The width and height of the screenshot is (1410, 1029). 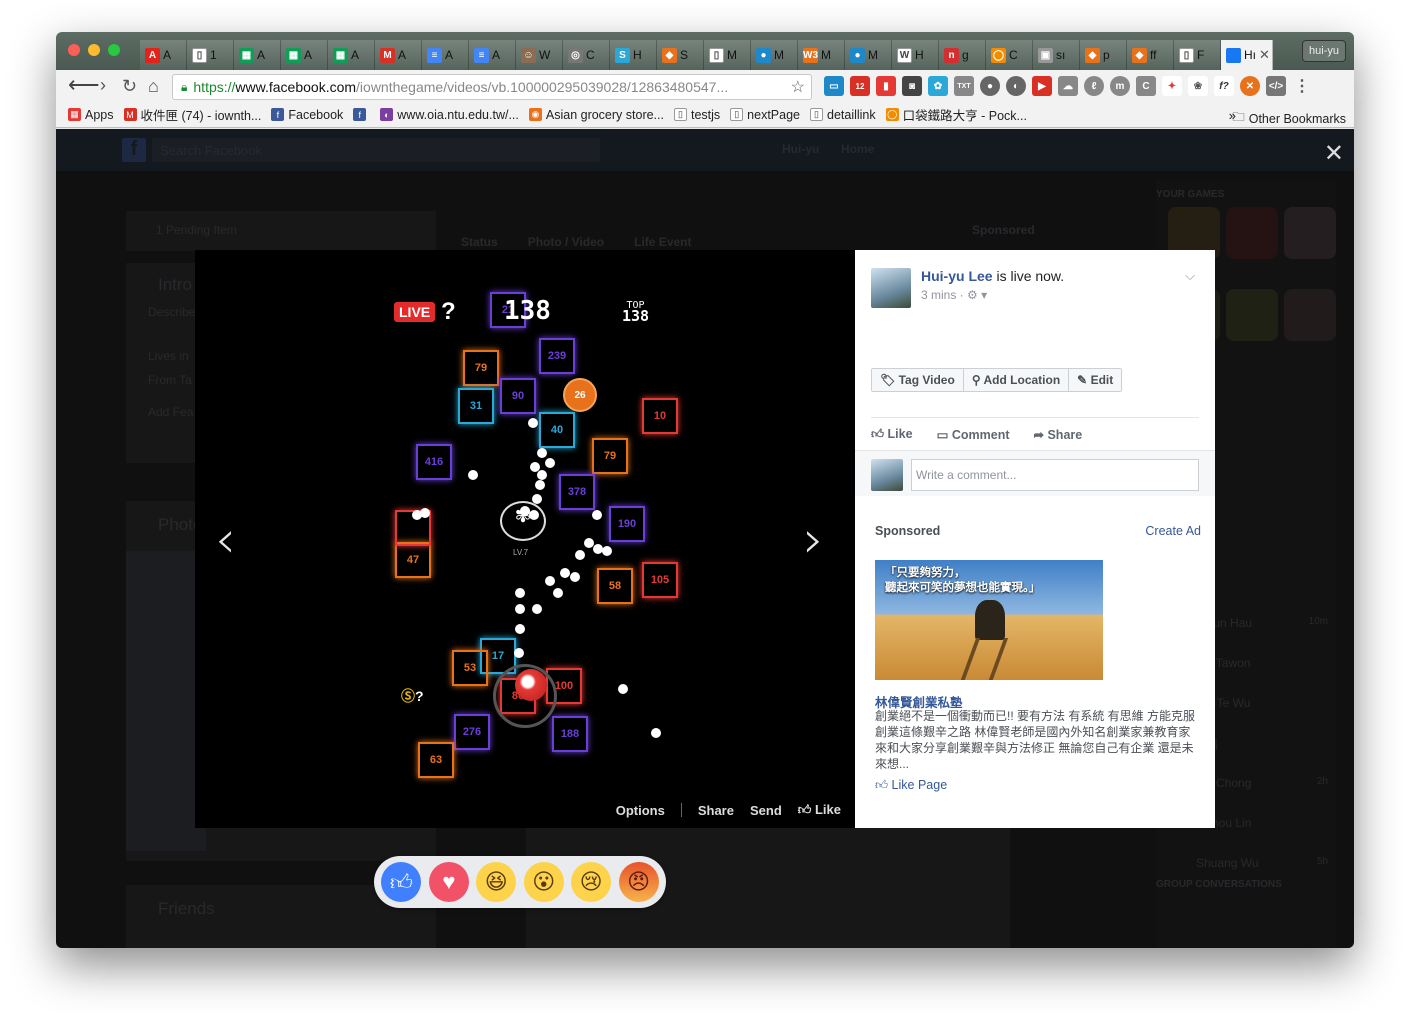 What do you see at coordinates (1264, 55) in the screenshot?
I see `close-tab-icon: ✕` at bounding box center [1264, 55].